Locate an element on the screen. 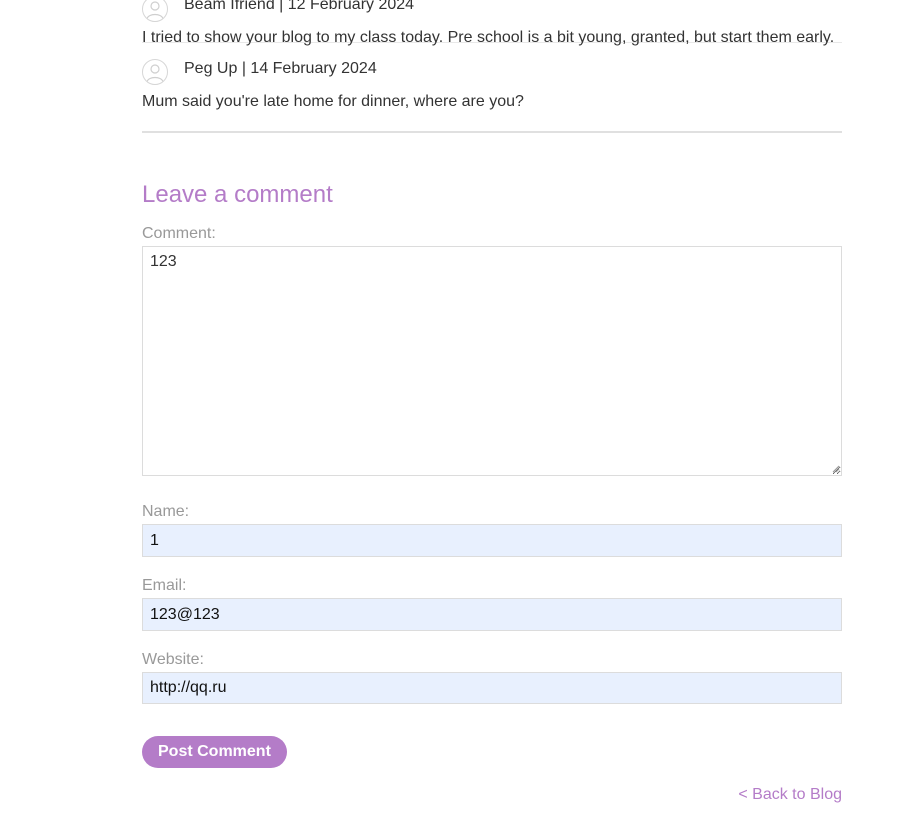 This screenshot has width=924, height=818. website-label: Website: is located at coordinates (173, 659).